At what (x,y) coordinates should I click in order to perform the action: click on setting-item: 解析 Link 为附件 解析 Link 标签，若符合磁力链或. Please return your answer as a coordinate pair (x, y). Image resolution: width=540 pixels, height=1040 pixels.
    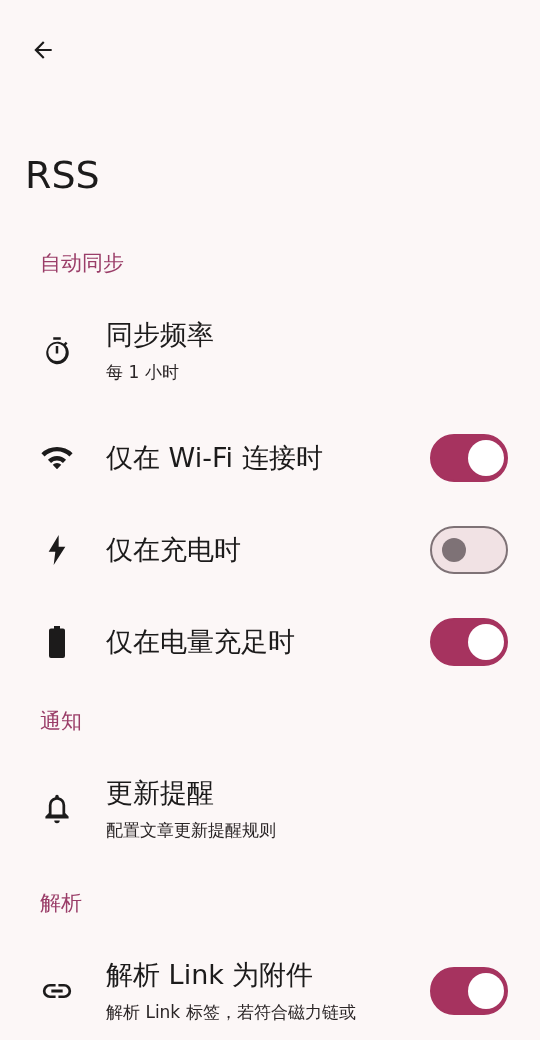
    Looking at the image, I should click on (270, 985).